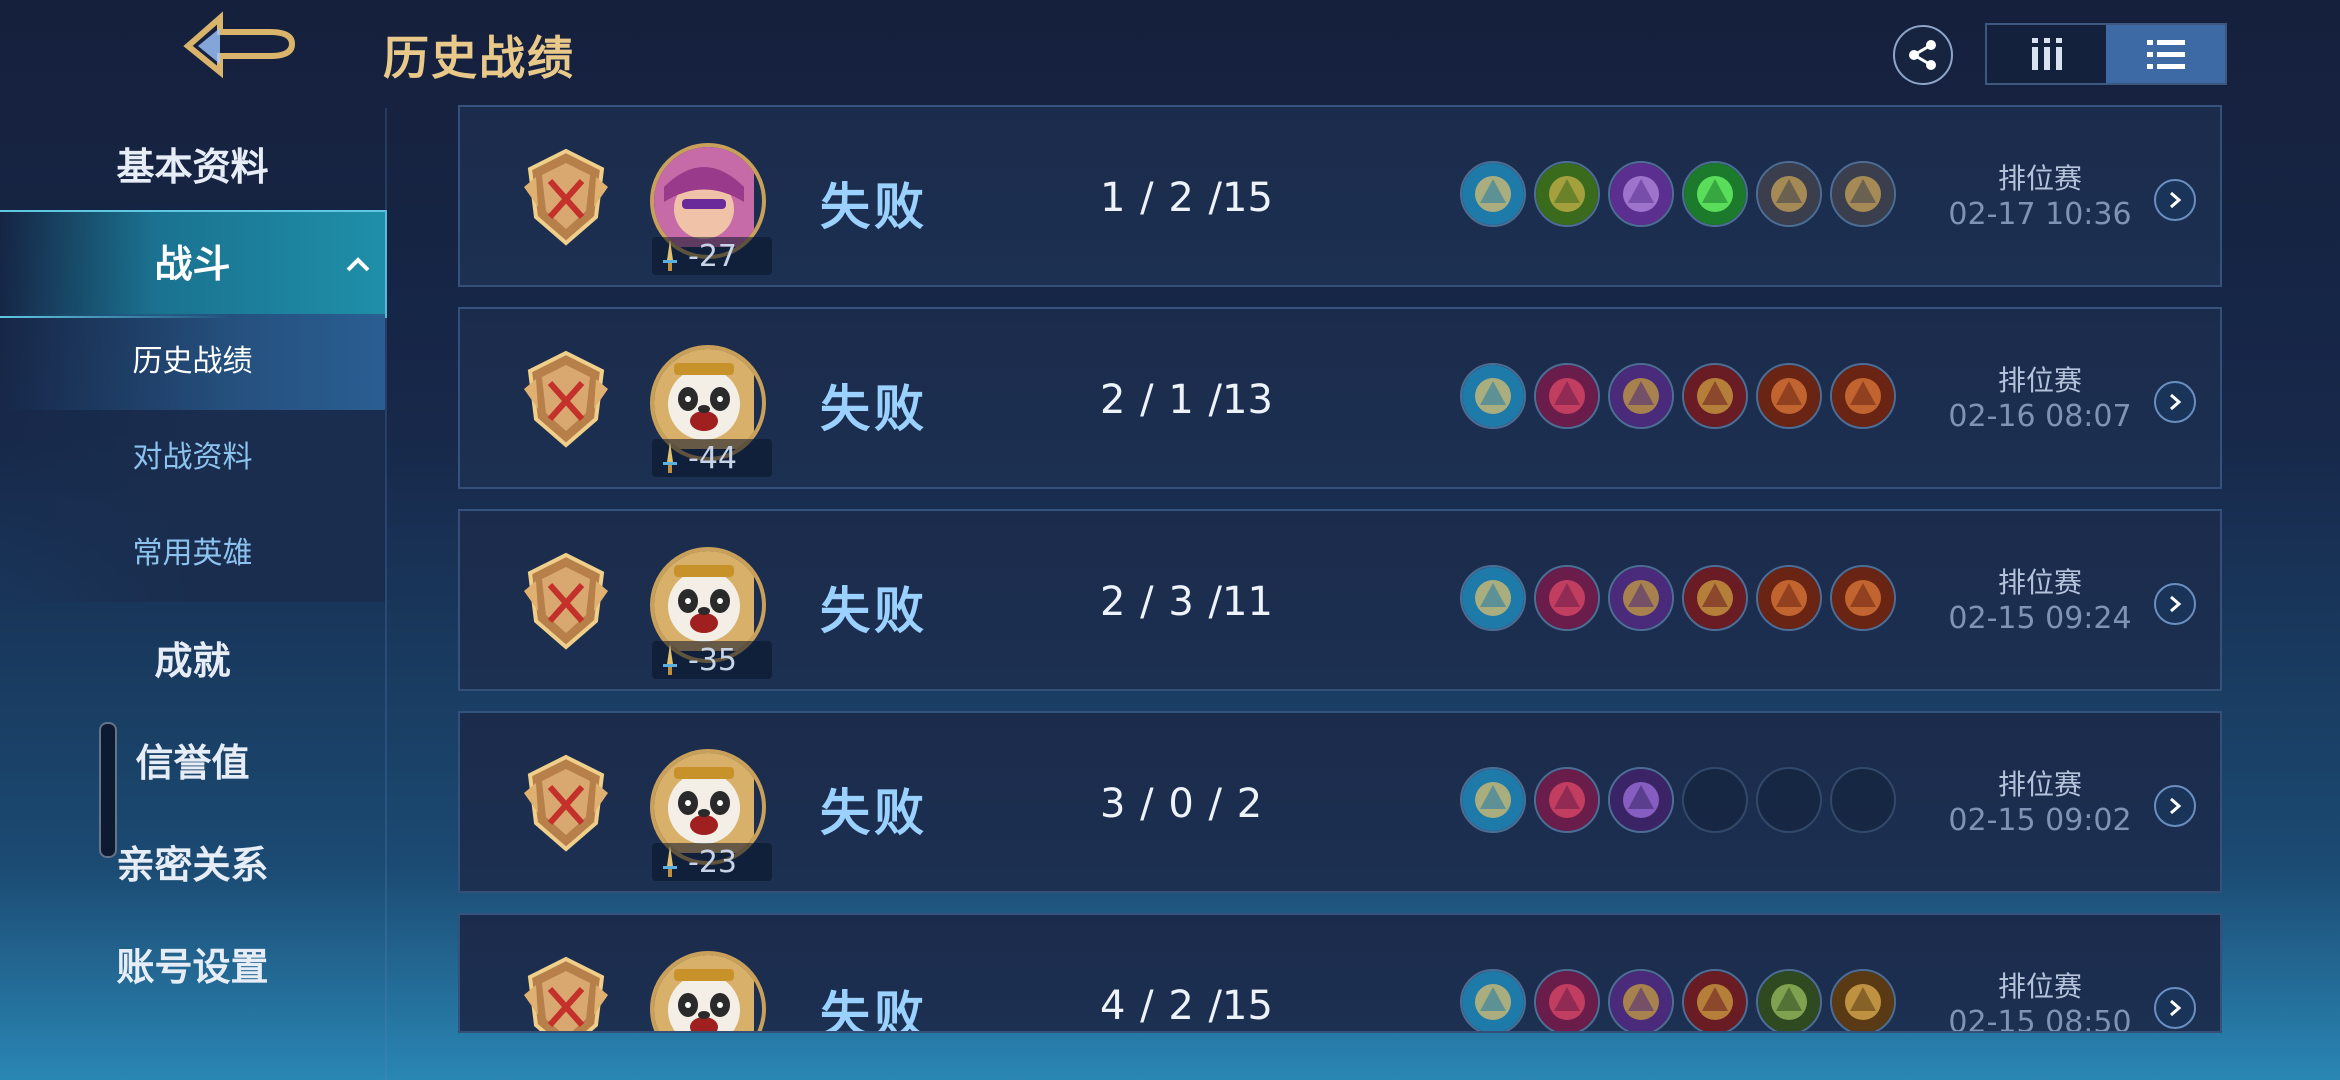 This screenshot has width=2340, height=1080. What do you see at coordinates (1641, 800) in the screenshot?
I see `item-purple-shield-icon` at bounding box center [1641, 800].